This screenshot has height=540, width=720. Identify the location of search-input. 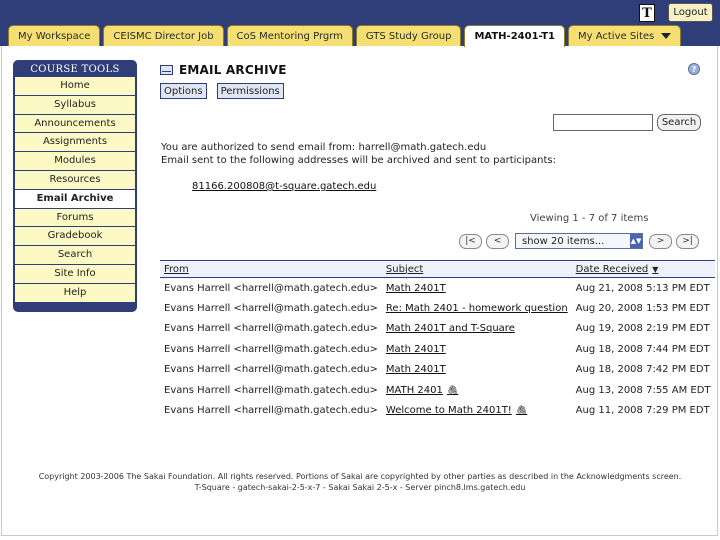
(603, 122).